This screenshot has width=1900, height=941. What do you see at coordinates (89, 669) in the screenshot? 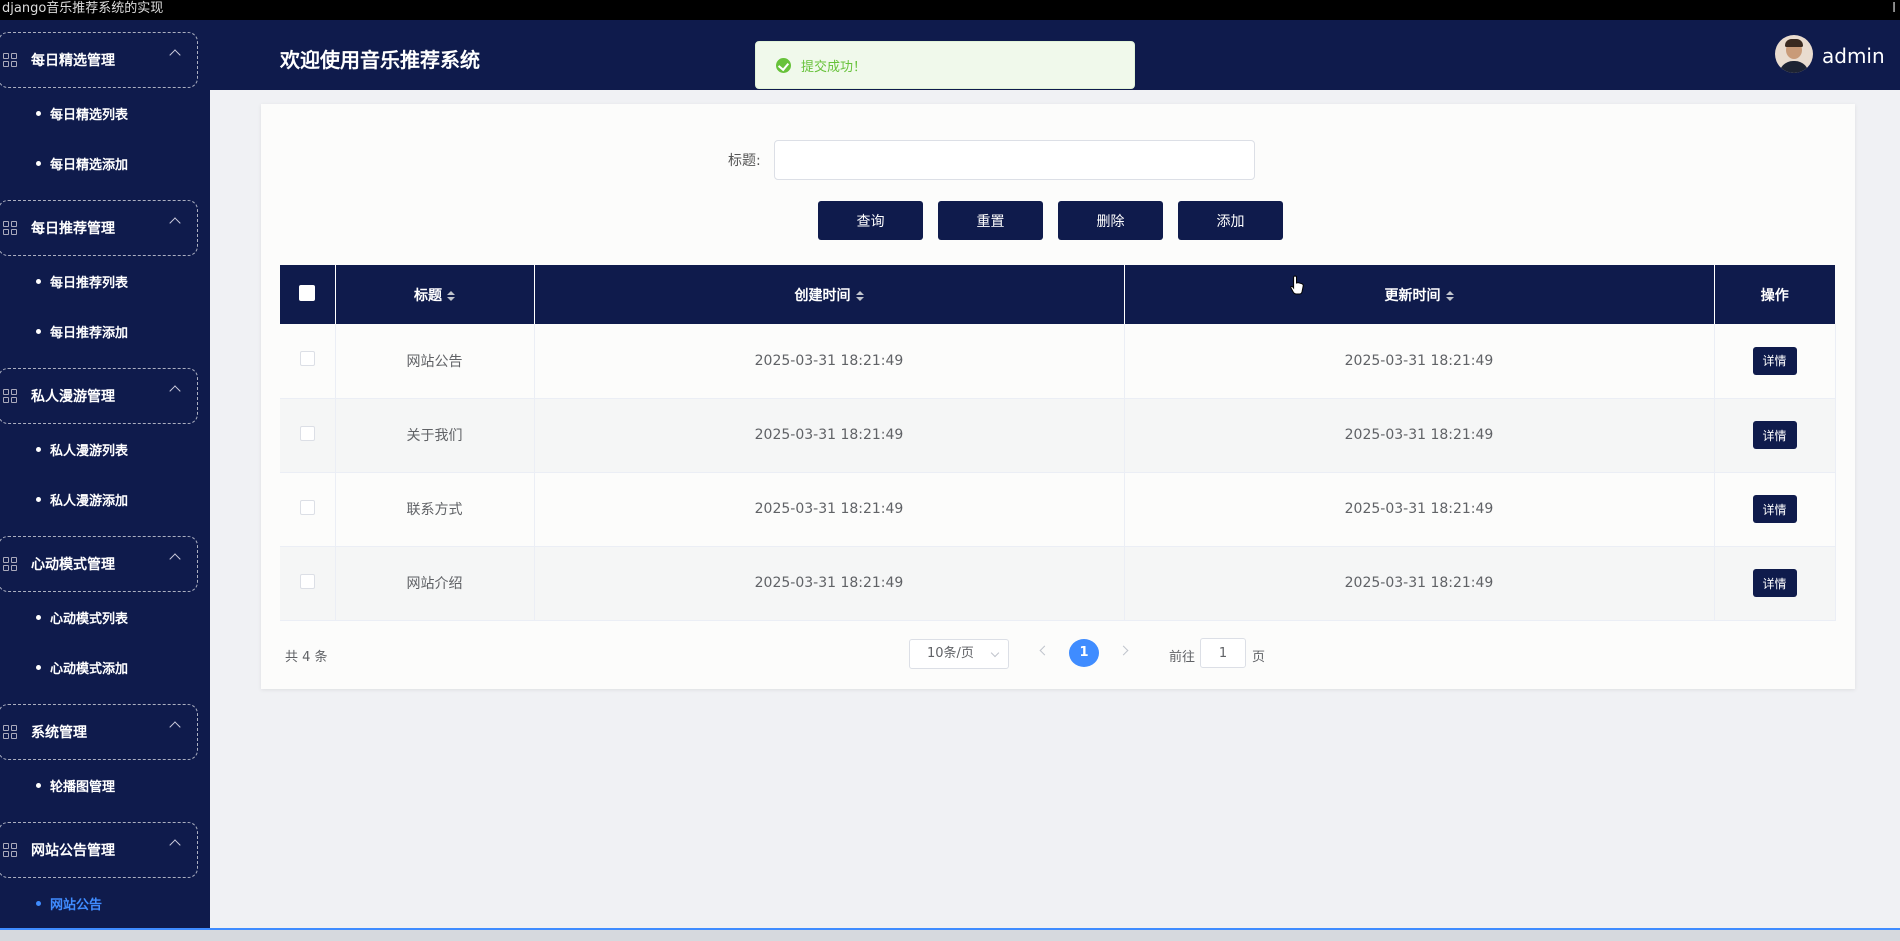
I see `sidebar-item-label: 心动模式添加` at bounding box center [89, 669].